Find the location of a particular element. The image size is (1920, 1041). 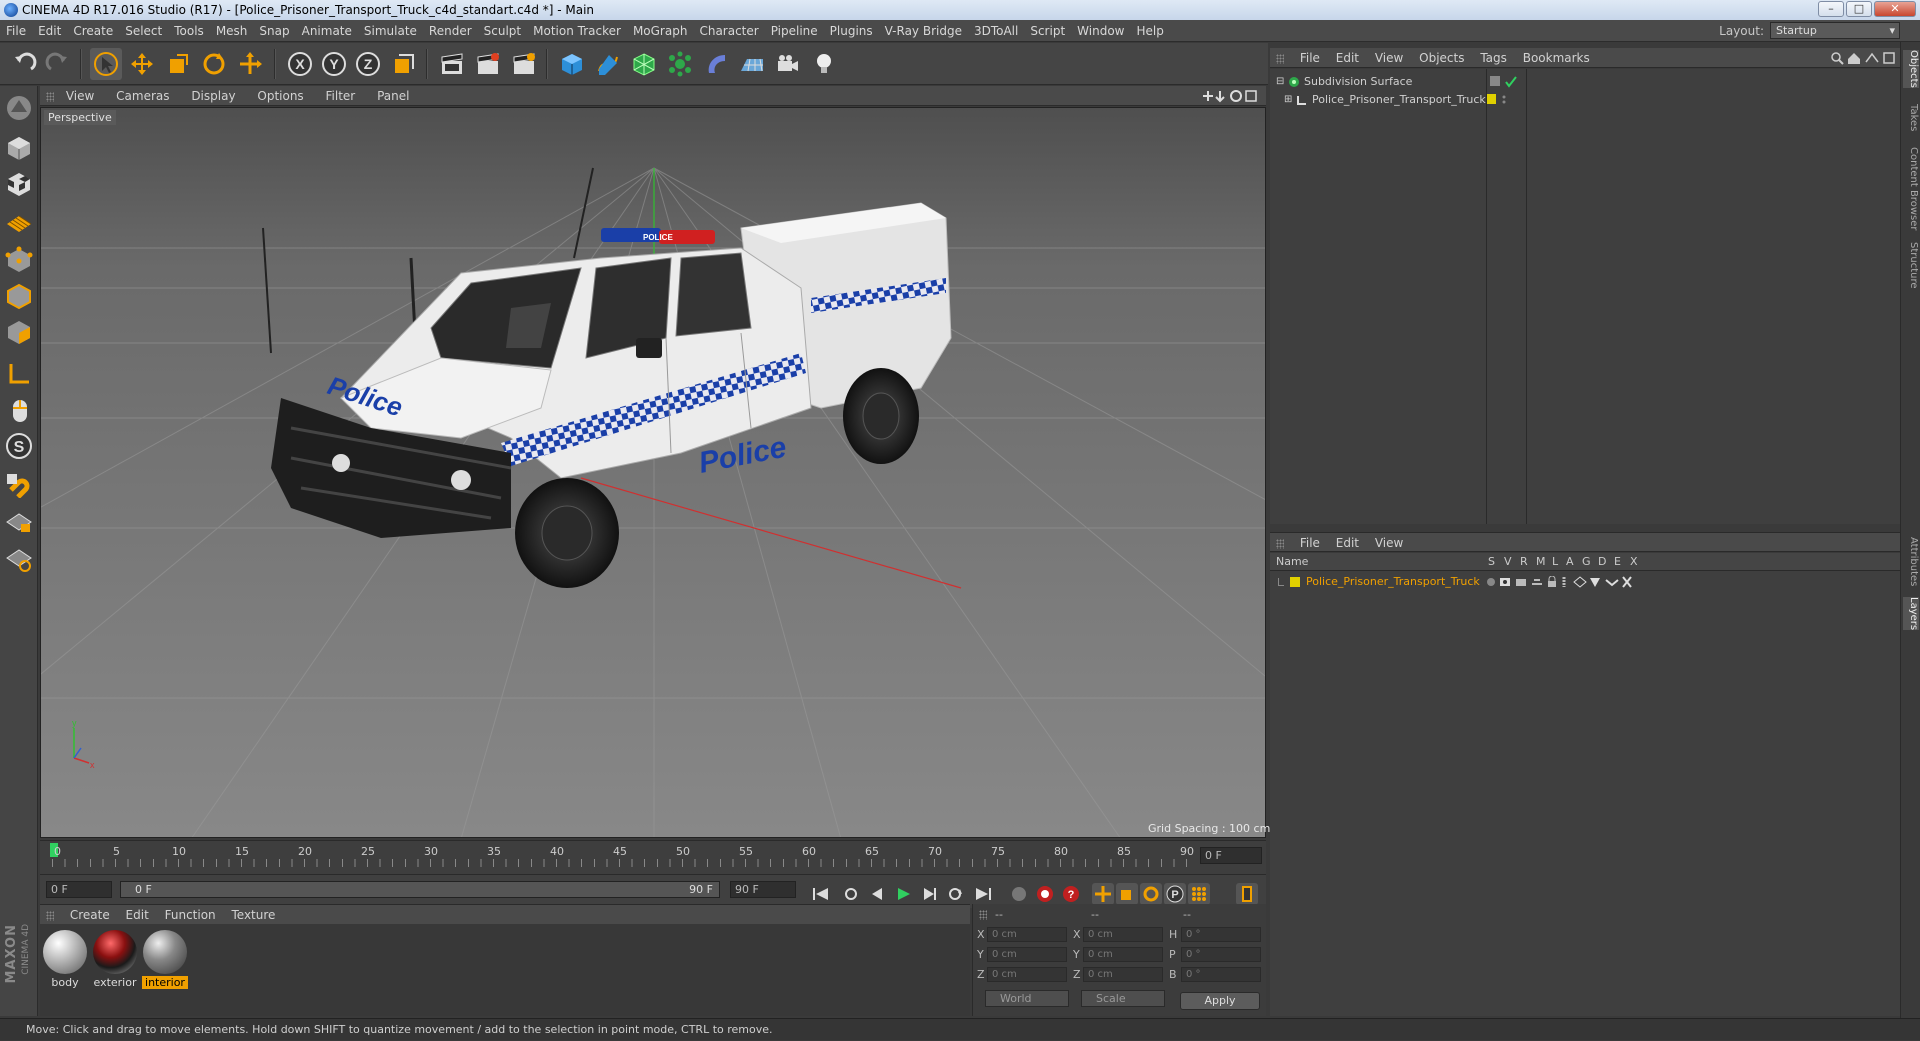

coordinate-system-button is located at coordinates (404, 64).